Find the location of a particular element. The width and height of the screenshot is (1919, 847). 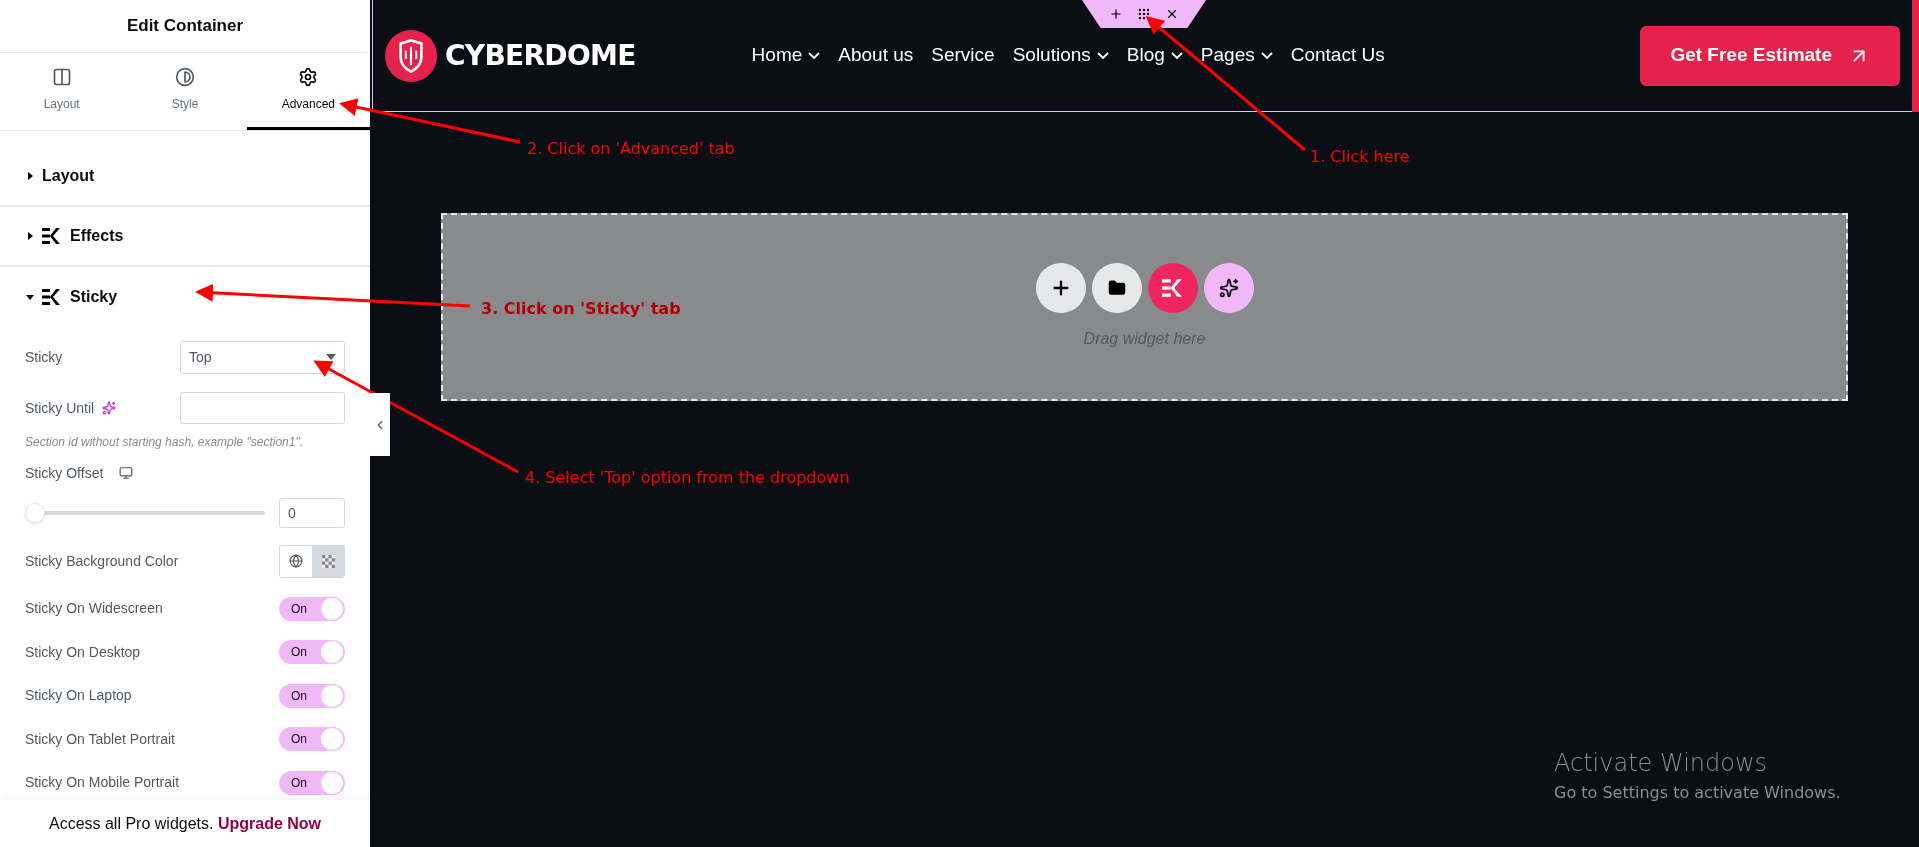

nav-link: Pages is located at coordinates (1236, 55).